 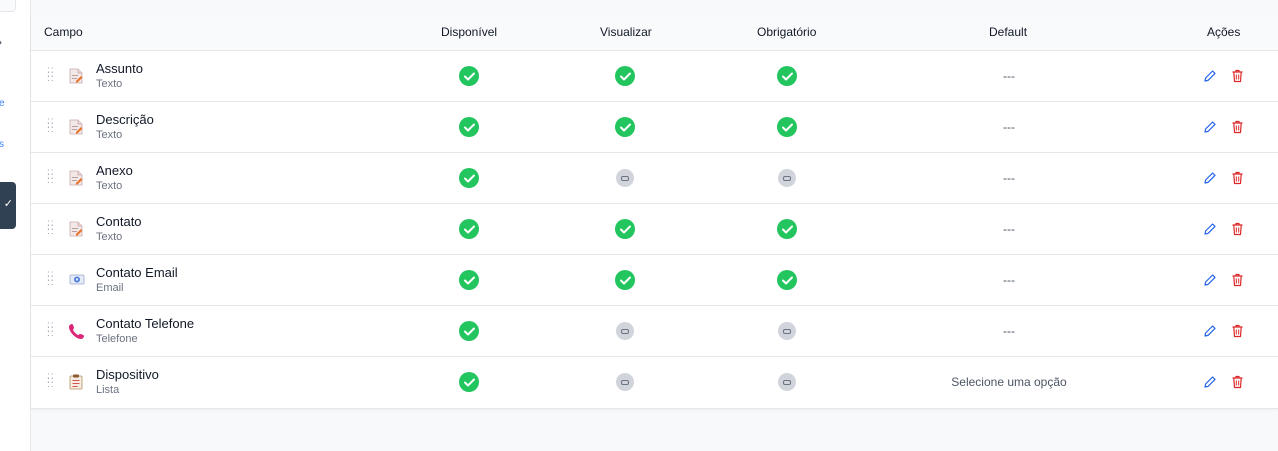 I want to click on sidebar-active-item: ✓, so click(x=8, y=205).